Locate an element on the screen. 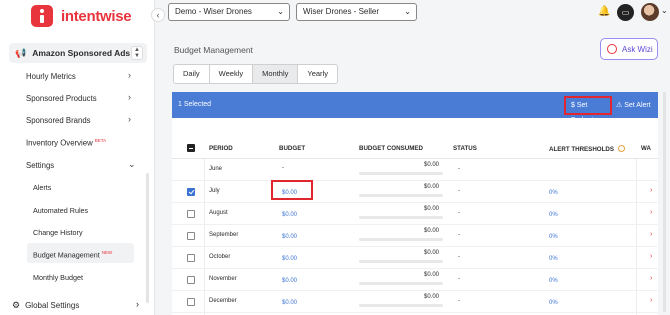  sidebar-subitem-change-history: Change History is located at coordinates (58, 232).